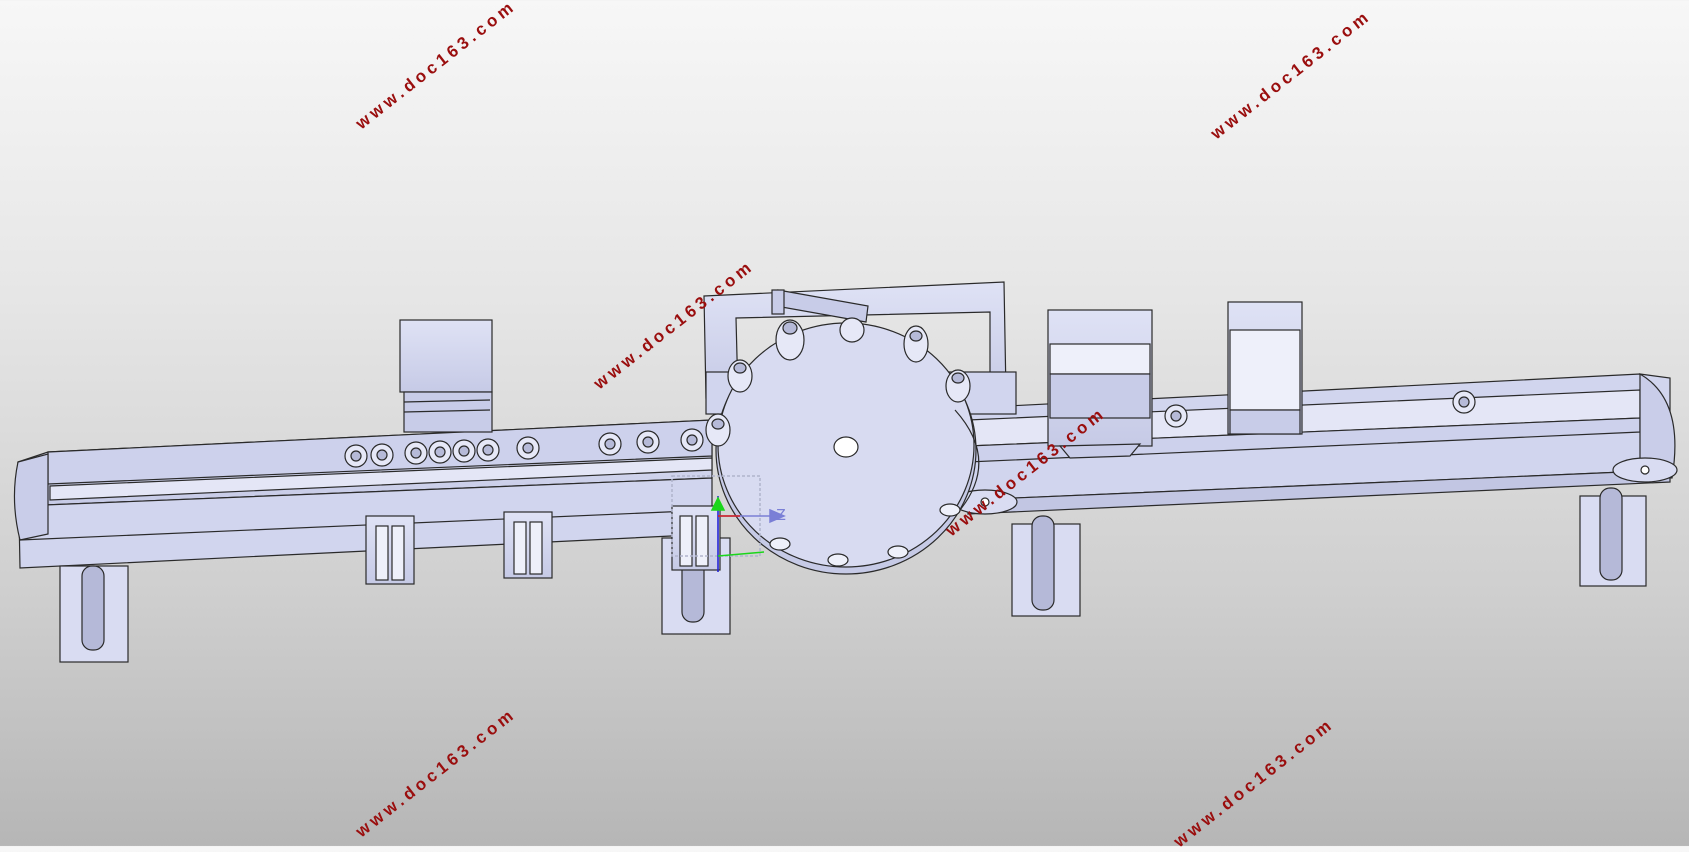 This screenshot has width=1689, height=852. I want to click on z-axis-label: Z, so click(781, 515).